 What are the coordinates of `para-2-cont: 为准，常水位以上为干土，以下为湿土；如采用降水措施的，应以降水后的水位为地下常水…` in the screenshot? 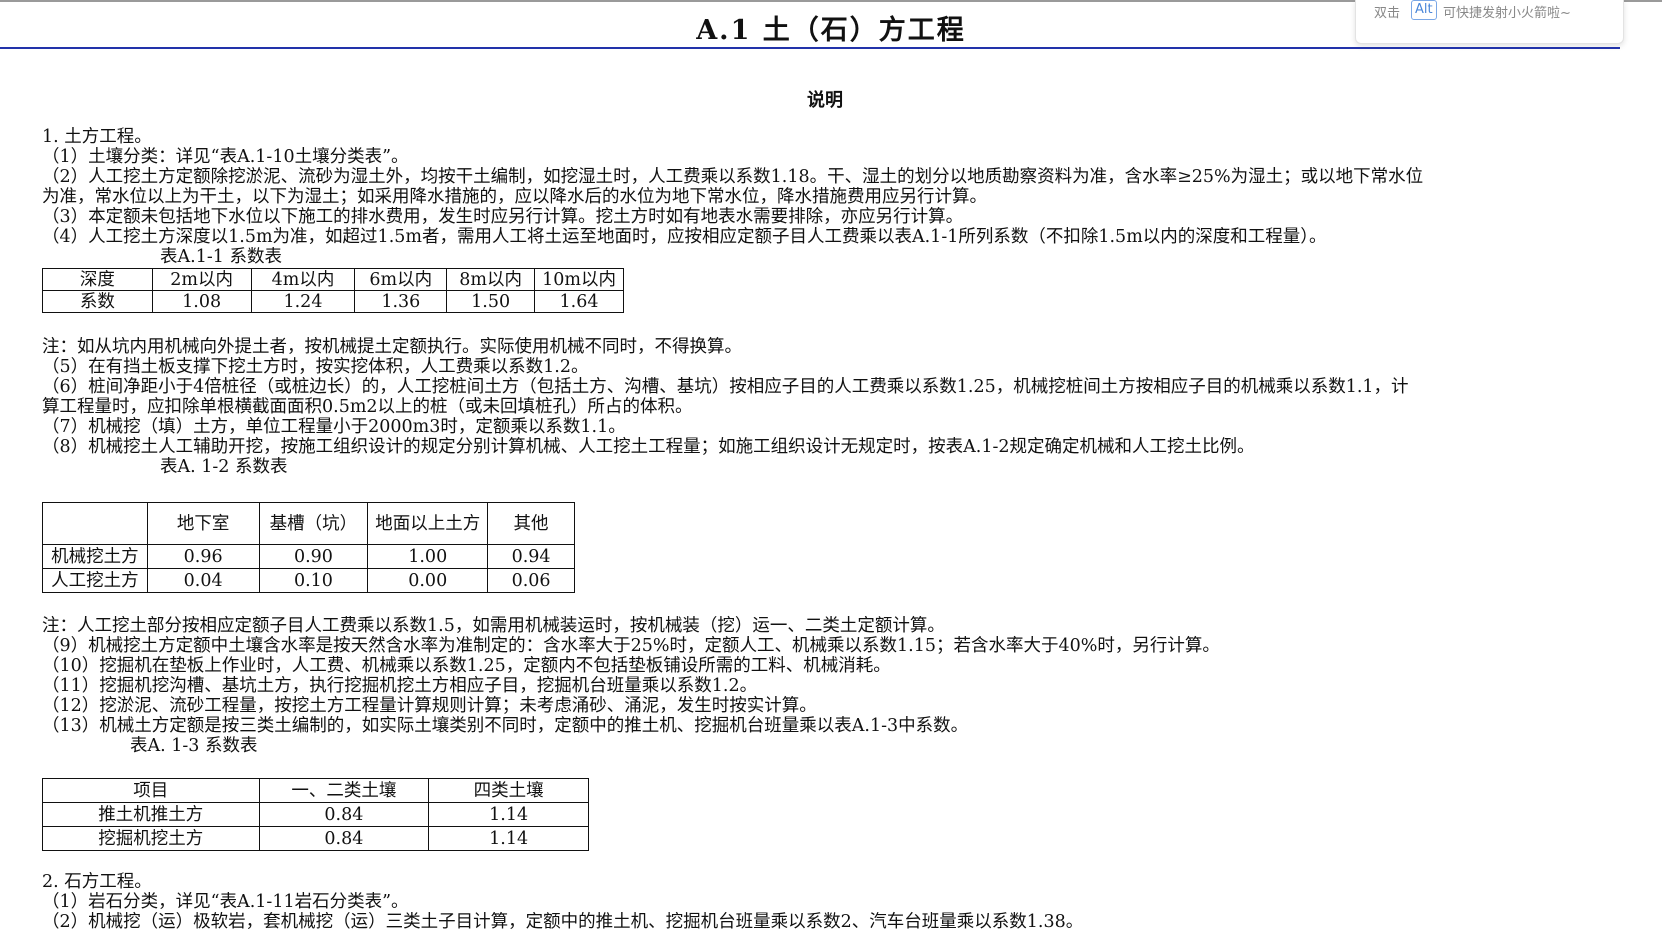 It's located at (514, 197).